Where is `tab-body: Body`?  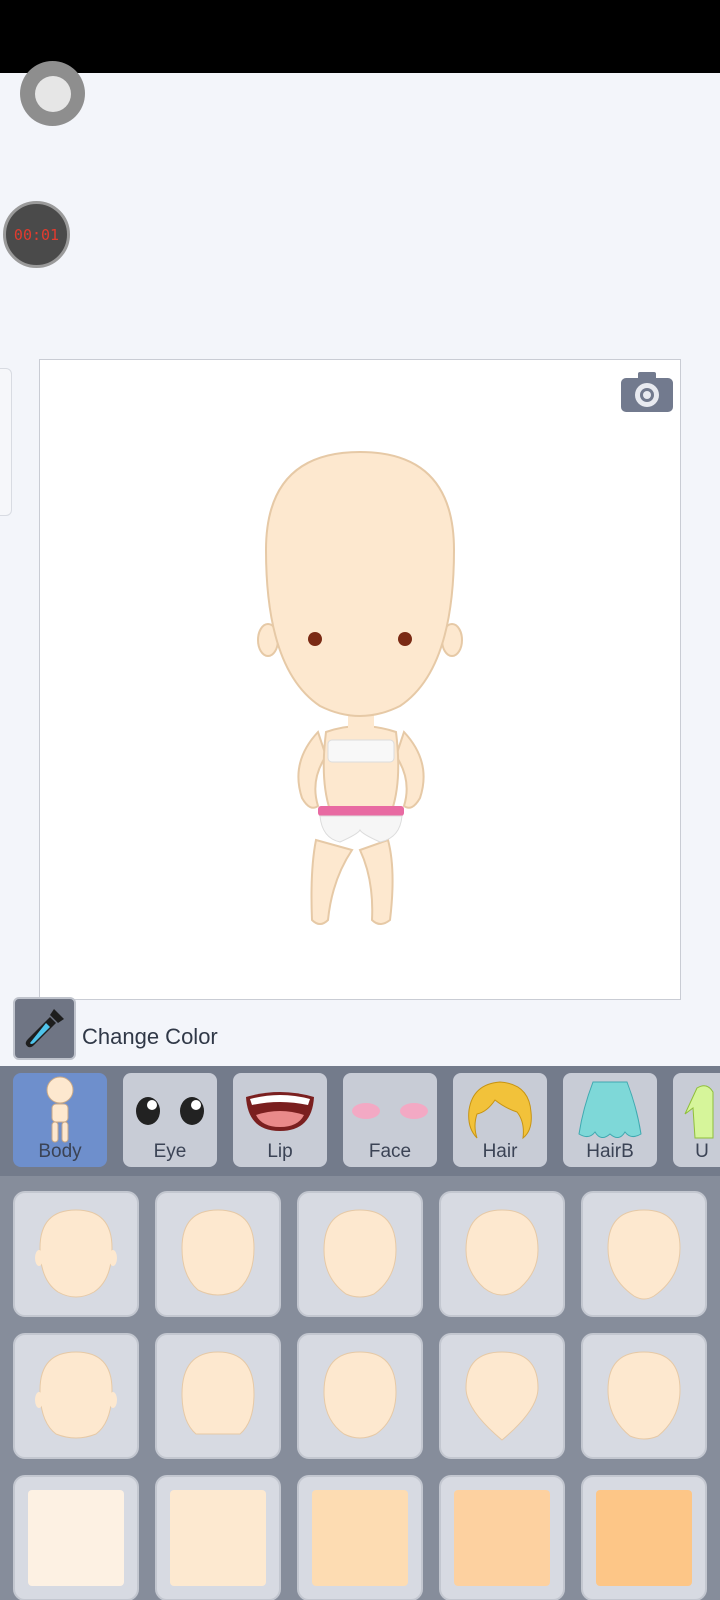 tab-body: Body is located at coordinates (60, 1120).